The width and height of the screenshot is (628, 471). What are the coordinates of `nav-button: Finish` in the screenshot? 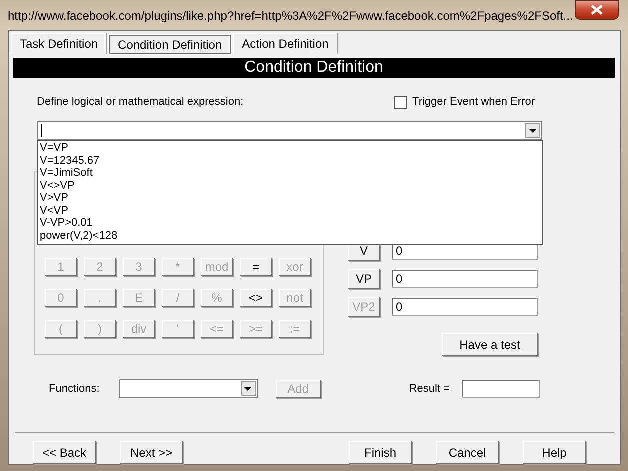 It's located at (380, 452).